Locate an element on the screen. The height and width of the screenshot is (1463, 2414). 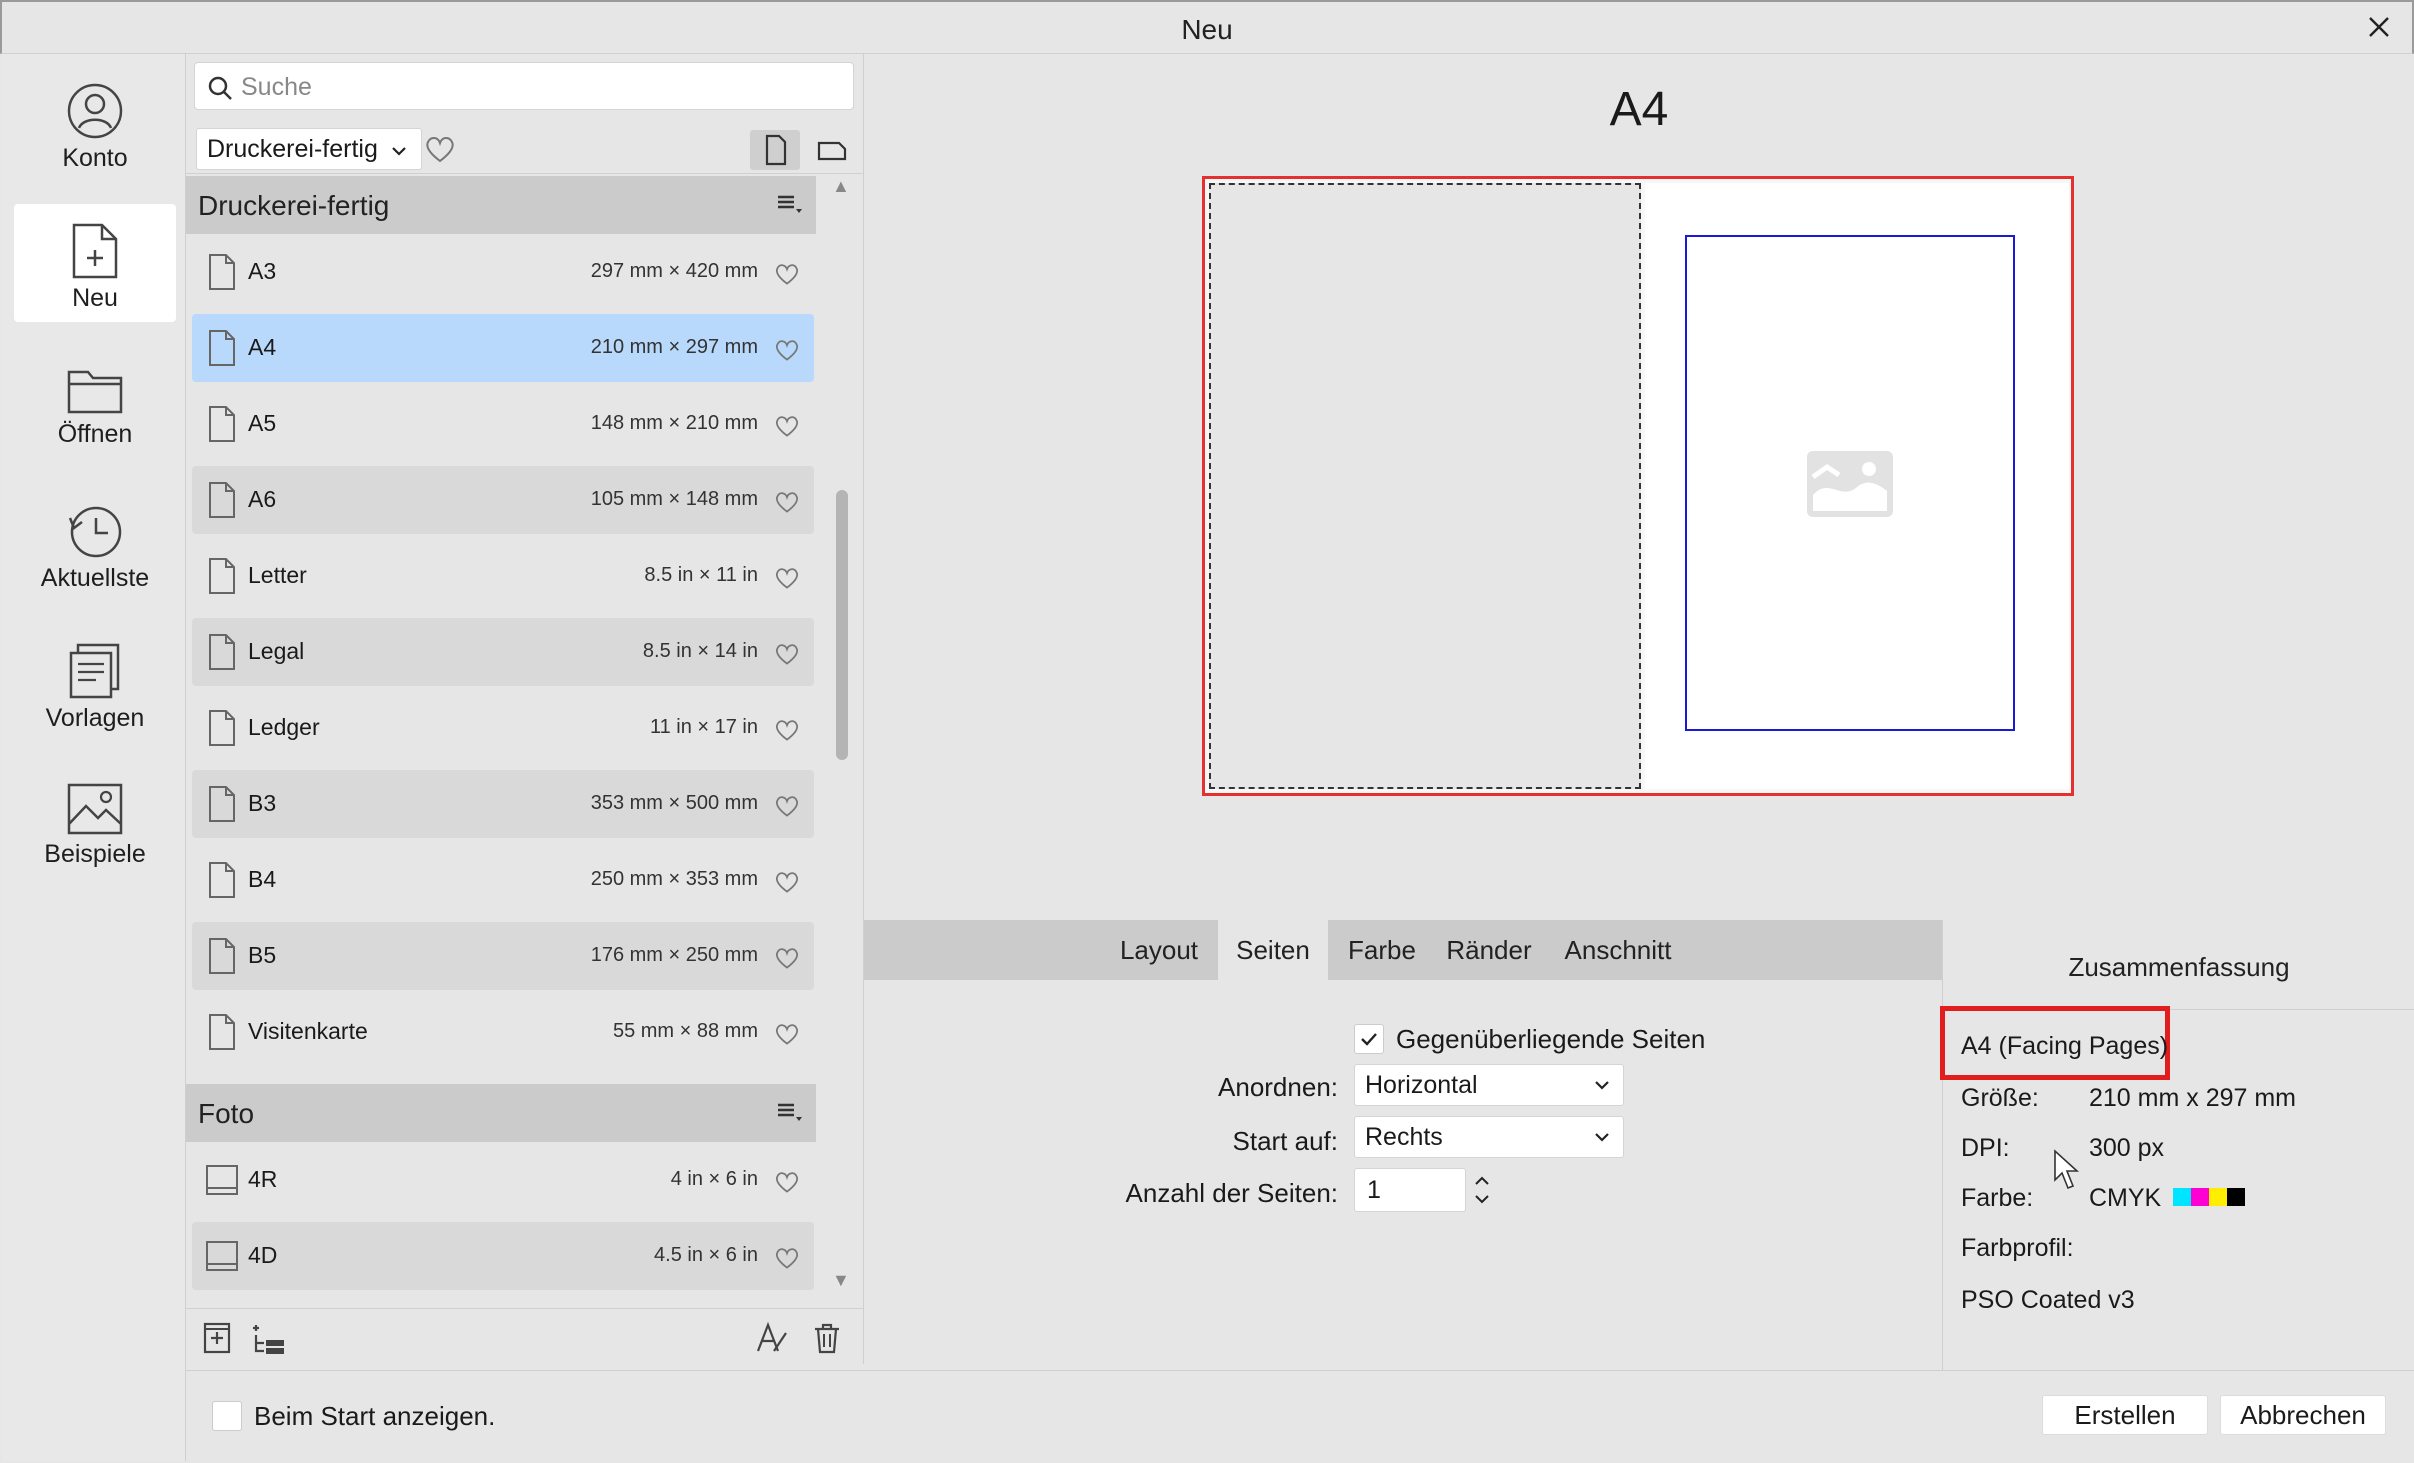
rail-item-recent: Aktuellste is located at coordinates (95, 543).